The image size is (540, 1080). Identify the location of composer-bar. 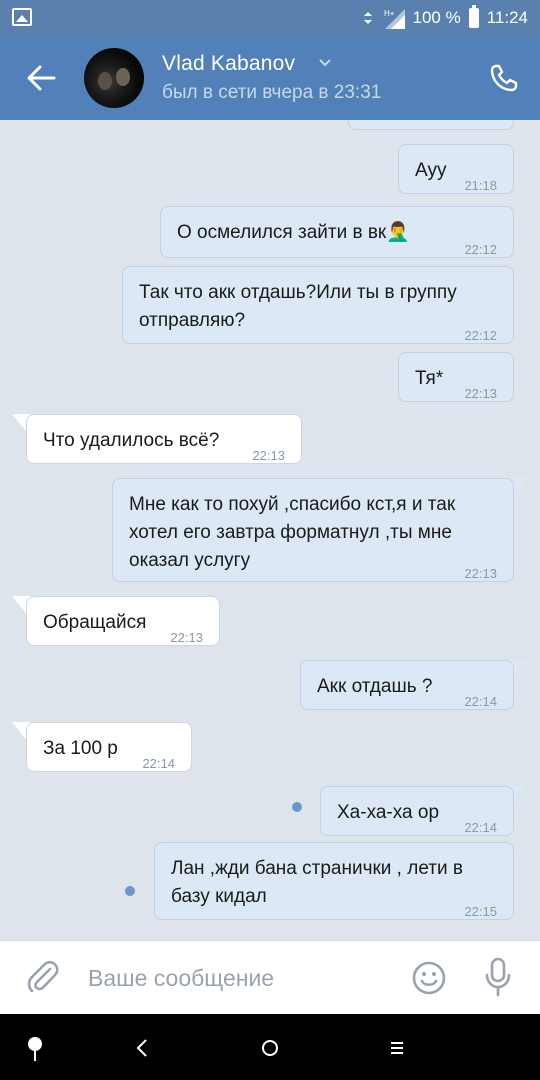
(270, 977).